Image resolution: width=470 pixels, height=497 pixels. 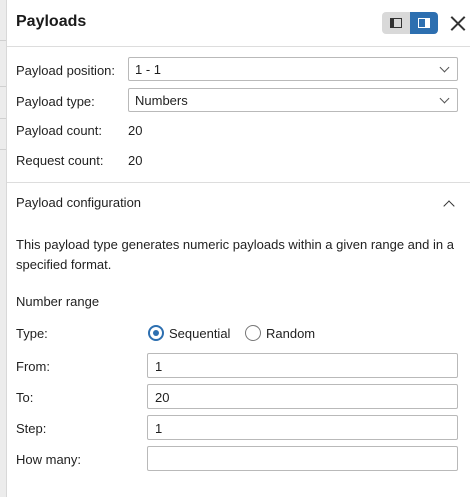 I want to click on radio-checked-icon, so click(x=156, y=333).